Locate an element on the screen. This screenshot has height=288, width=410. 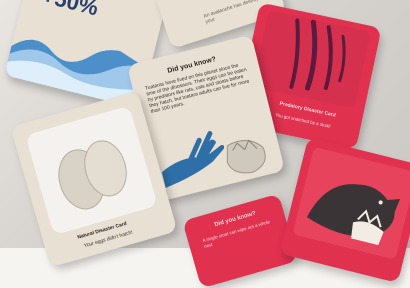
stoat-illustration is located at coordinates (353, 215).